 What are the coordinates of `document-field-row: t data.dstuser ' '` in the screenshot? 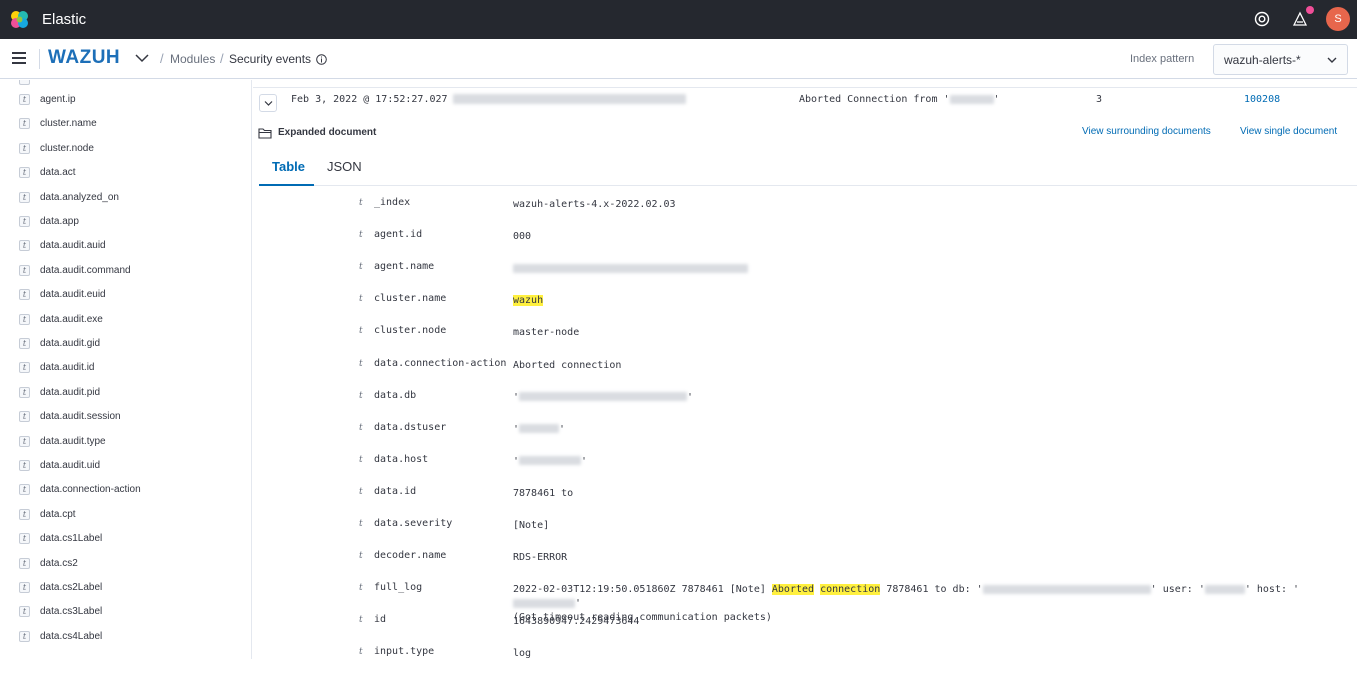 It's located at (805, 435).